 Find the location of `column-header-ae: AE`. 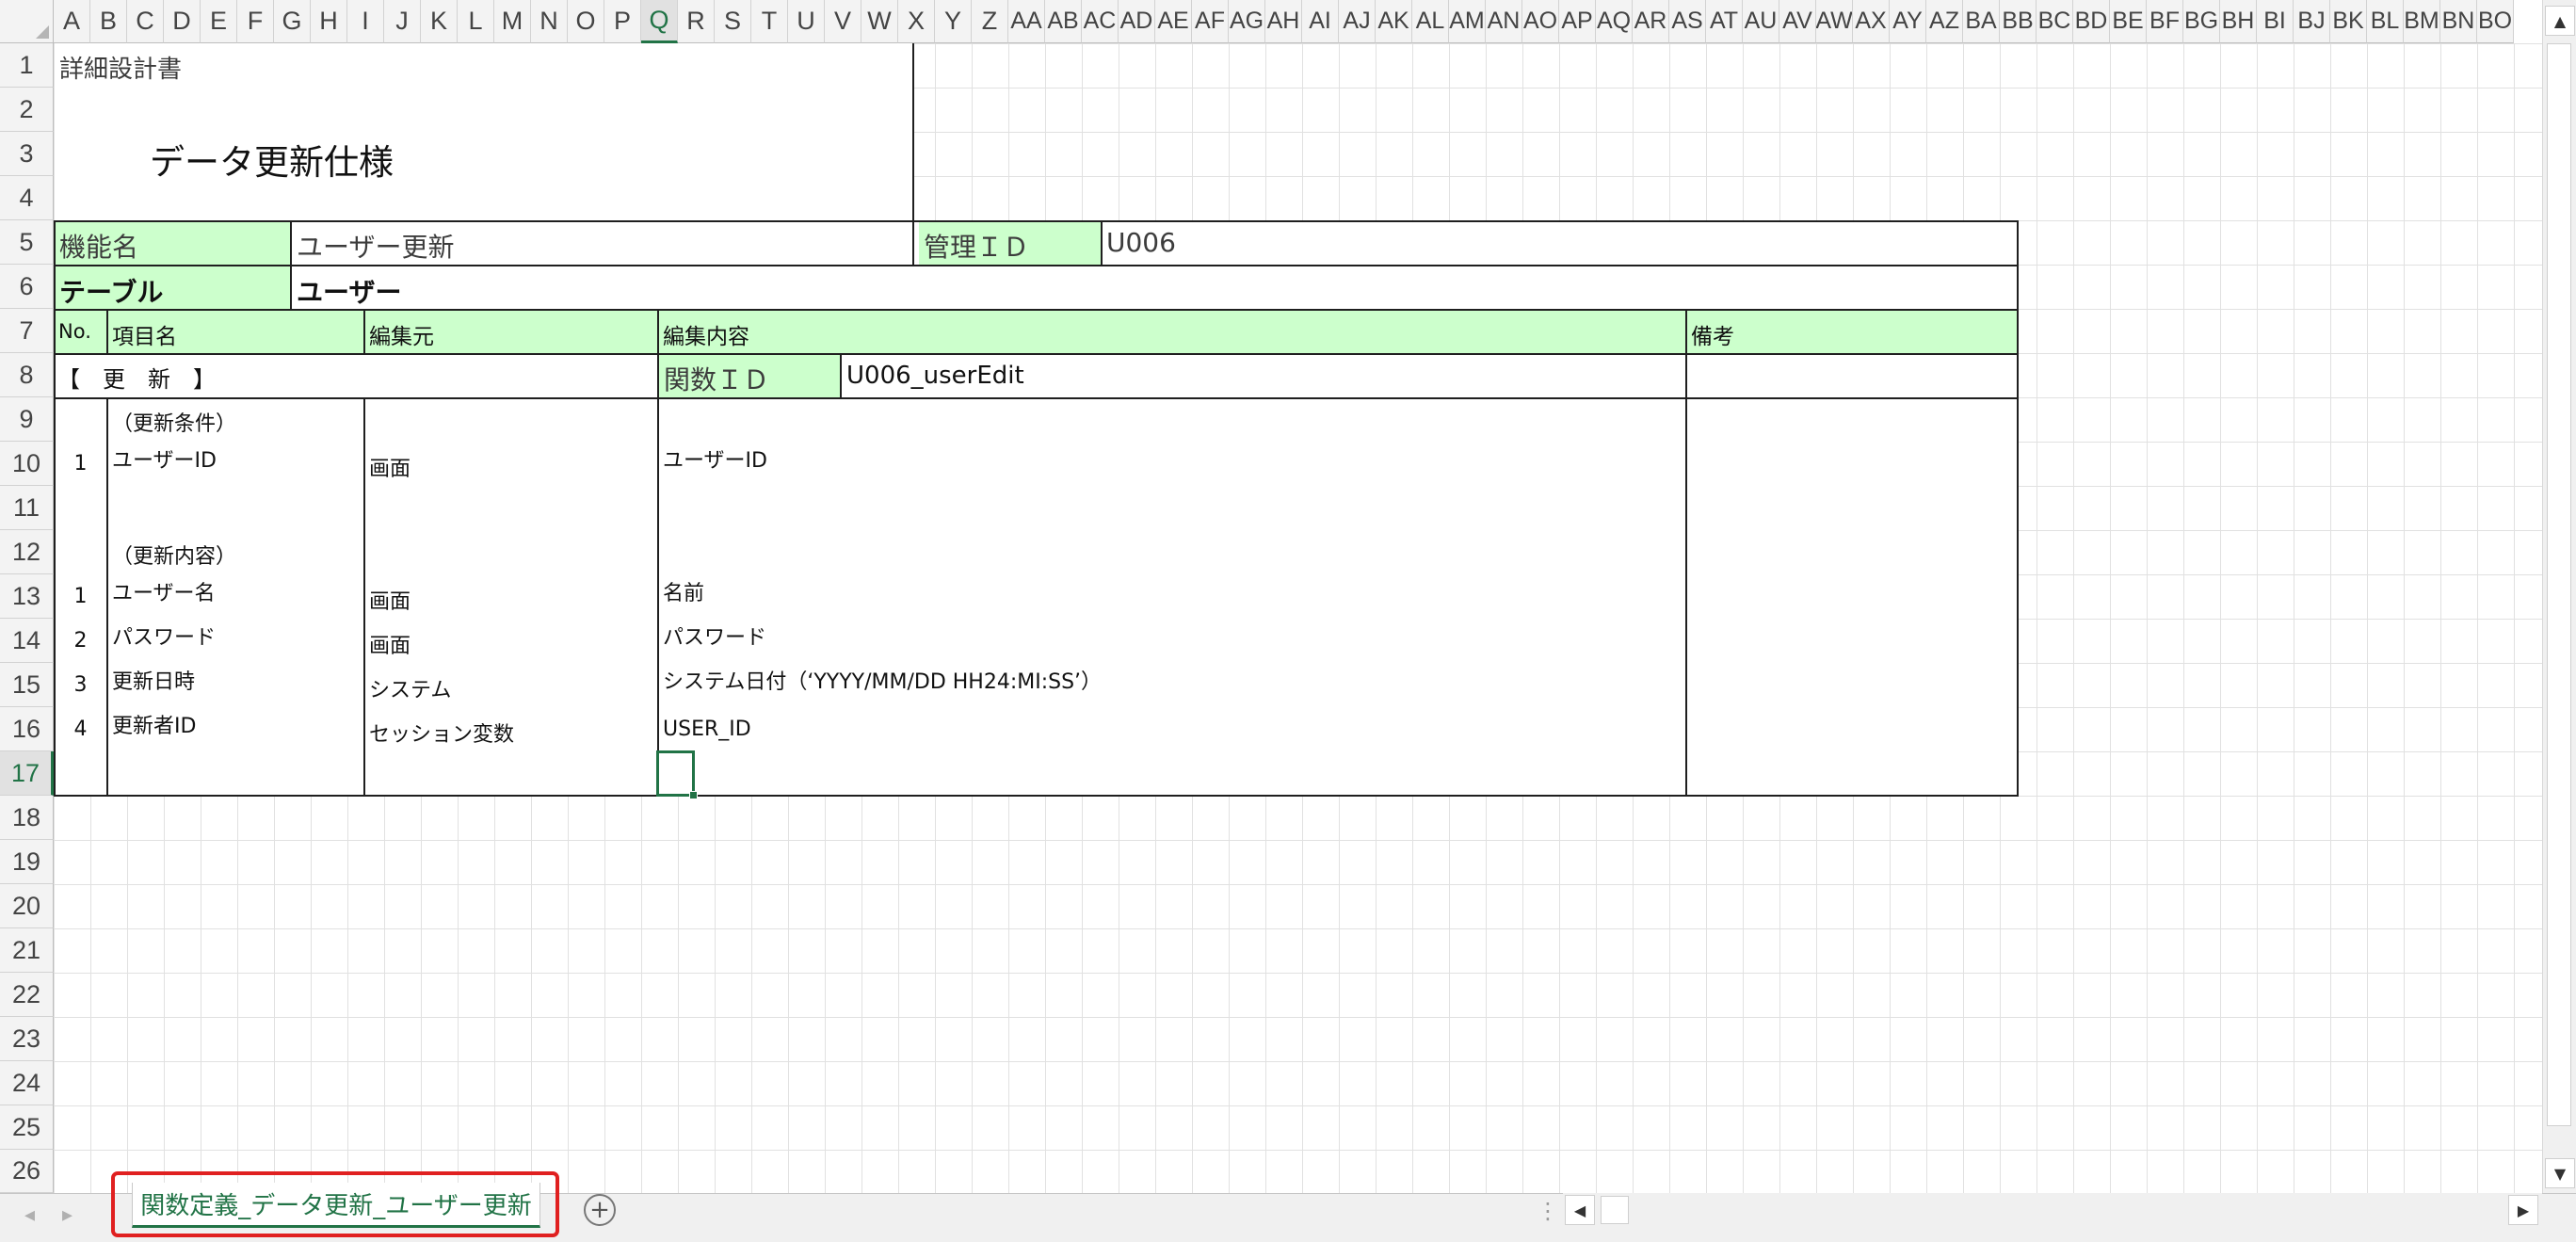

column-header-ae: AE is located at coordinates (1173, 21).